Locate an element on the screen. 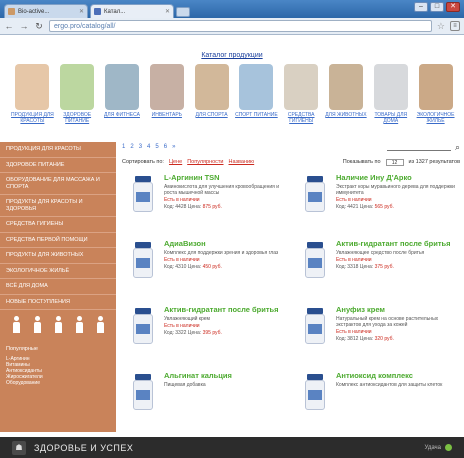 The width and height of the screenshot is (464, 458). sort-by-price: Цене is located at coordinates (175, 162).